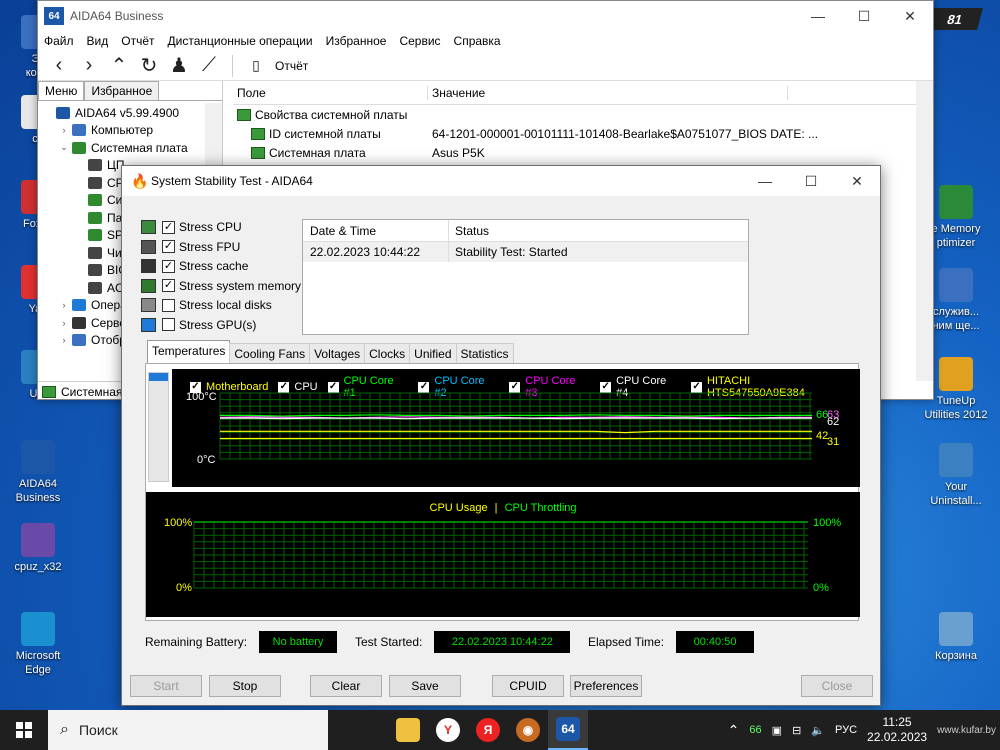  Describe the element at coordinates (221, 286) in the screenshot. I see `stress-option: ✓ Stress system memory` at that location.